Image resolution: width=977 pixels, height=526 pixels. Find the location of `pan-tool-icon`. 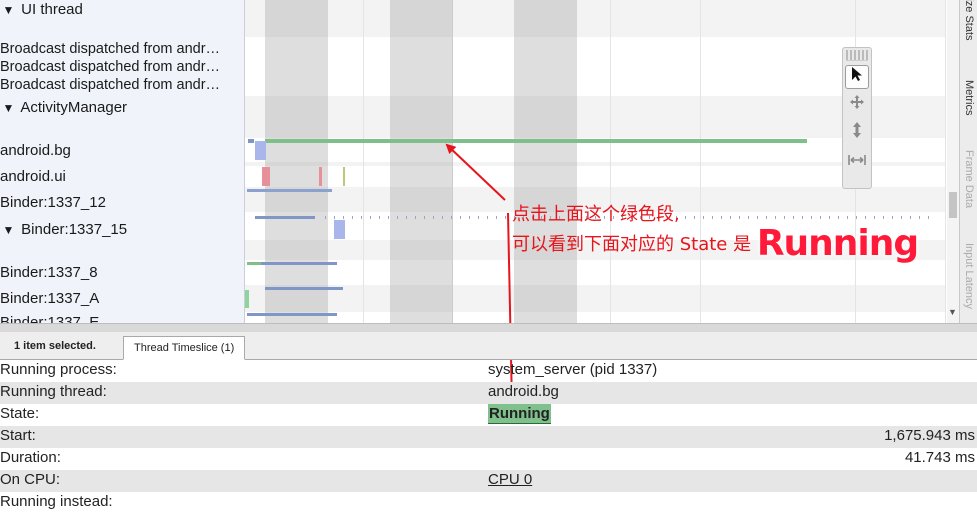

pan-tool-icon is located at coordinates (857, 105).